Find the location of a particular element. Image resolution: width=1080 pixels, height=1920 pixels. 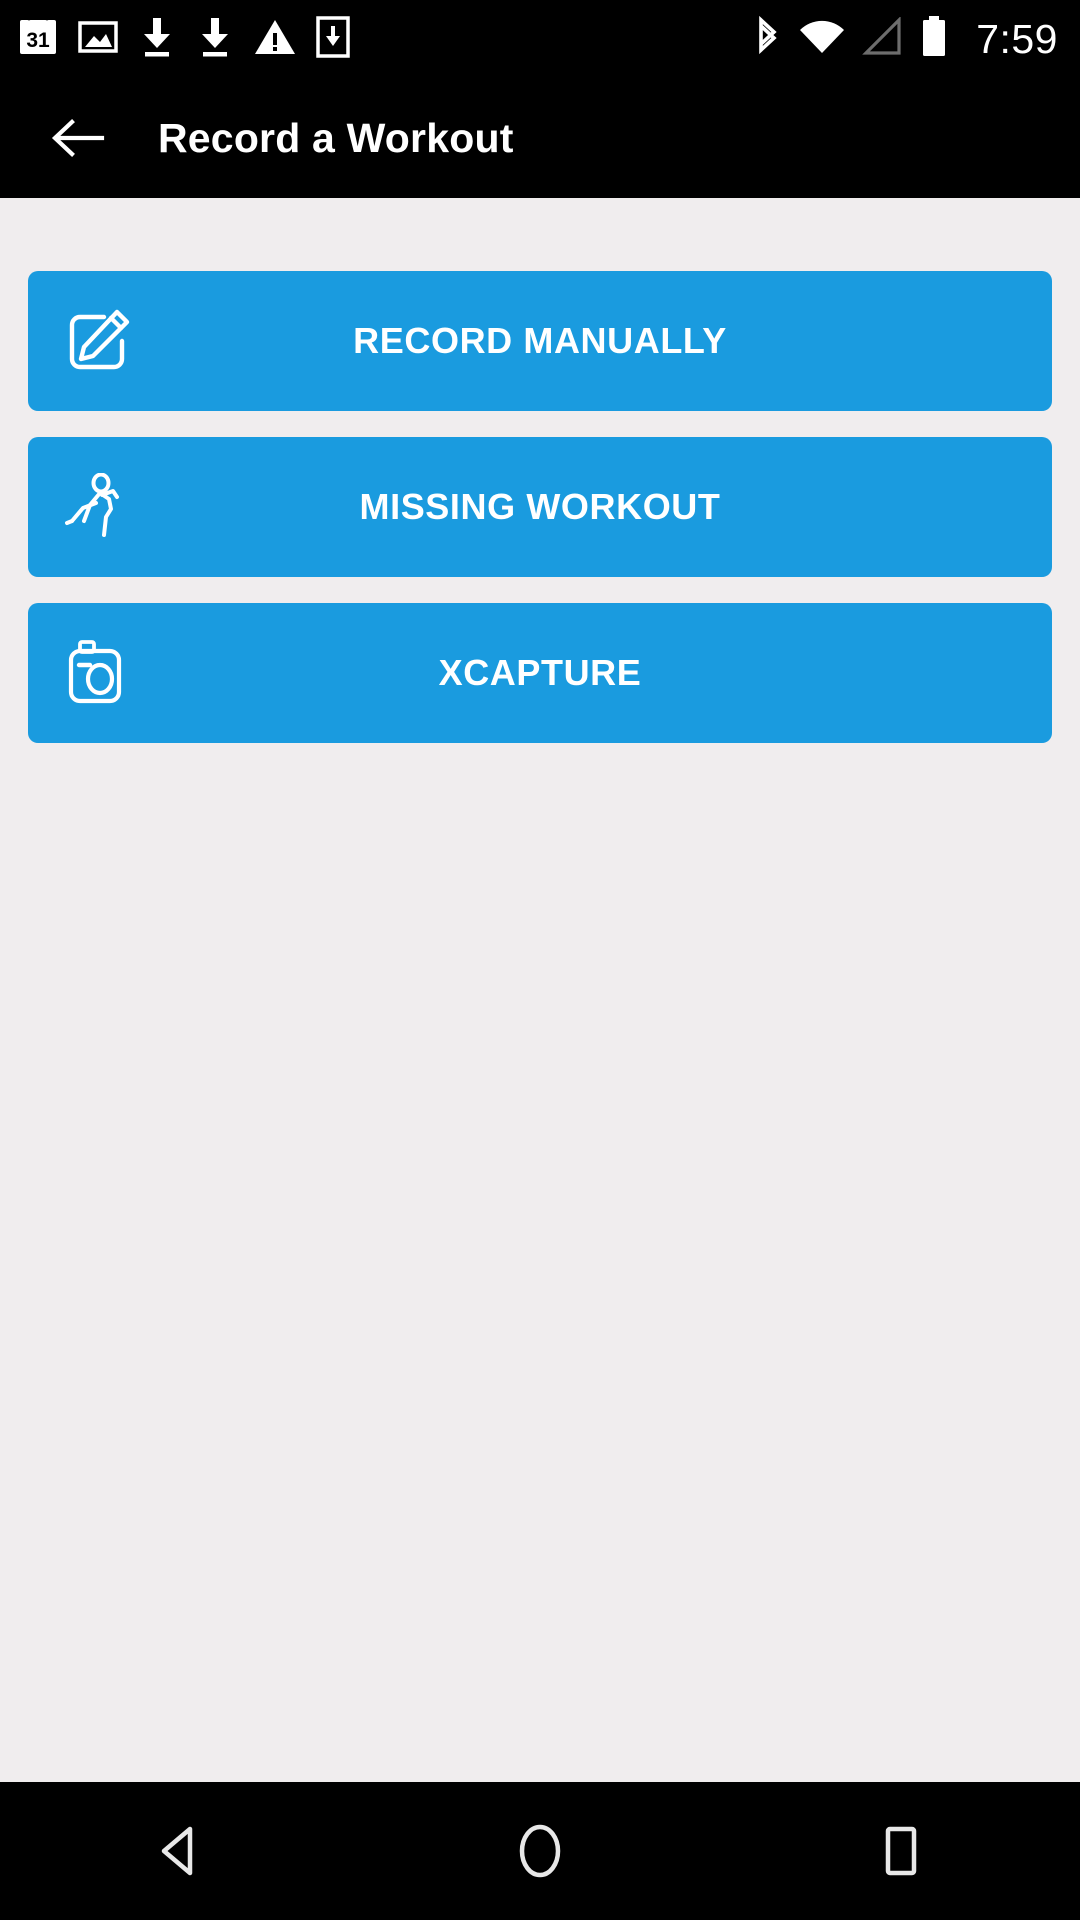

square-recents-icon is located at coordinates (901, 1851).